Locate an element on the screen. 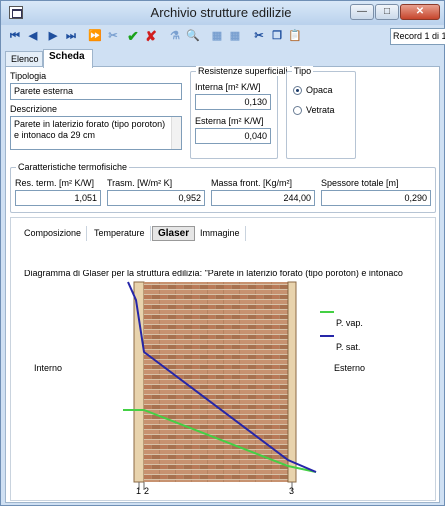 The width and height of the screenshot is (445, 506). grid-alt-icon: ▦ is located at coordinates (235, 36).